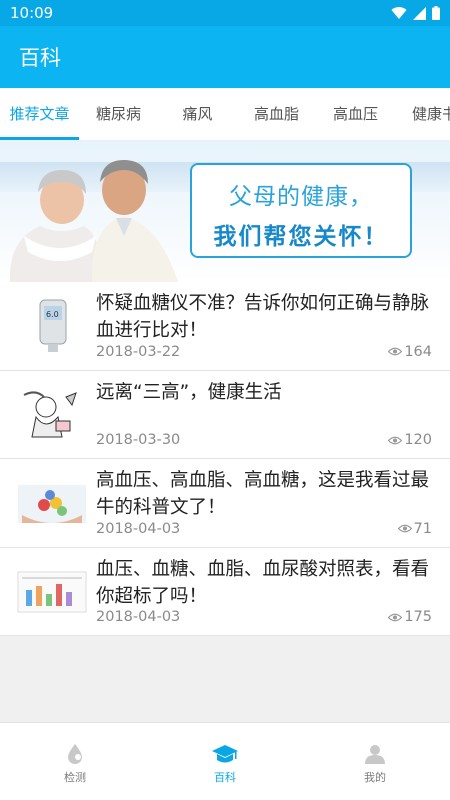 The width and height of the screenshot is (450, 800). Describe the element at coordinates (52, 591) in the screenshot. I see `chart-table-thumbnail` at that location.